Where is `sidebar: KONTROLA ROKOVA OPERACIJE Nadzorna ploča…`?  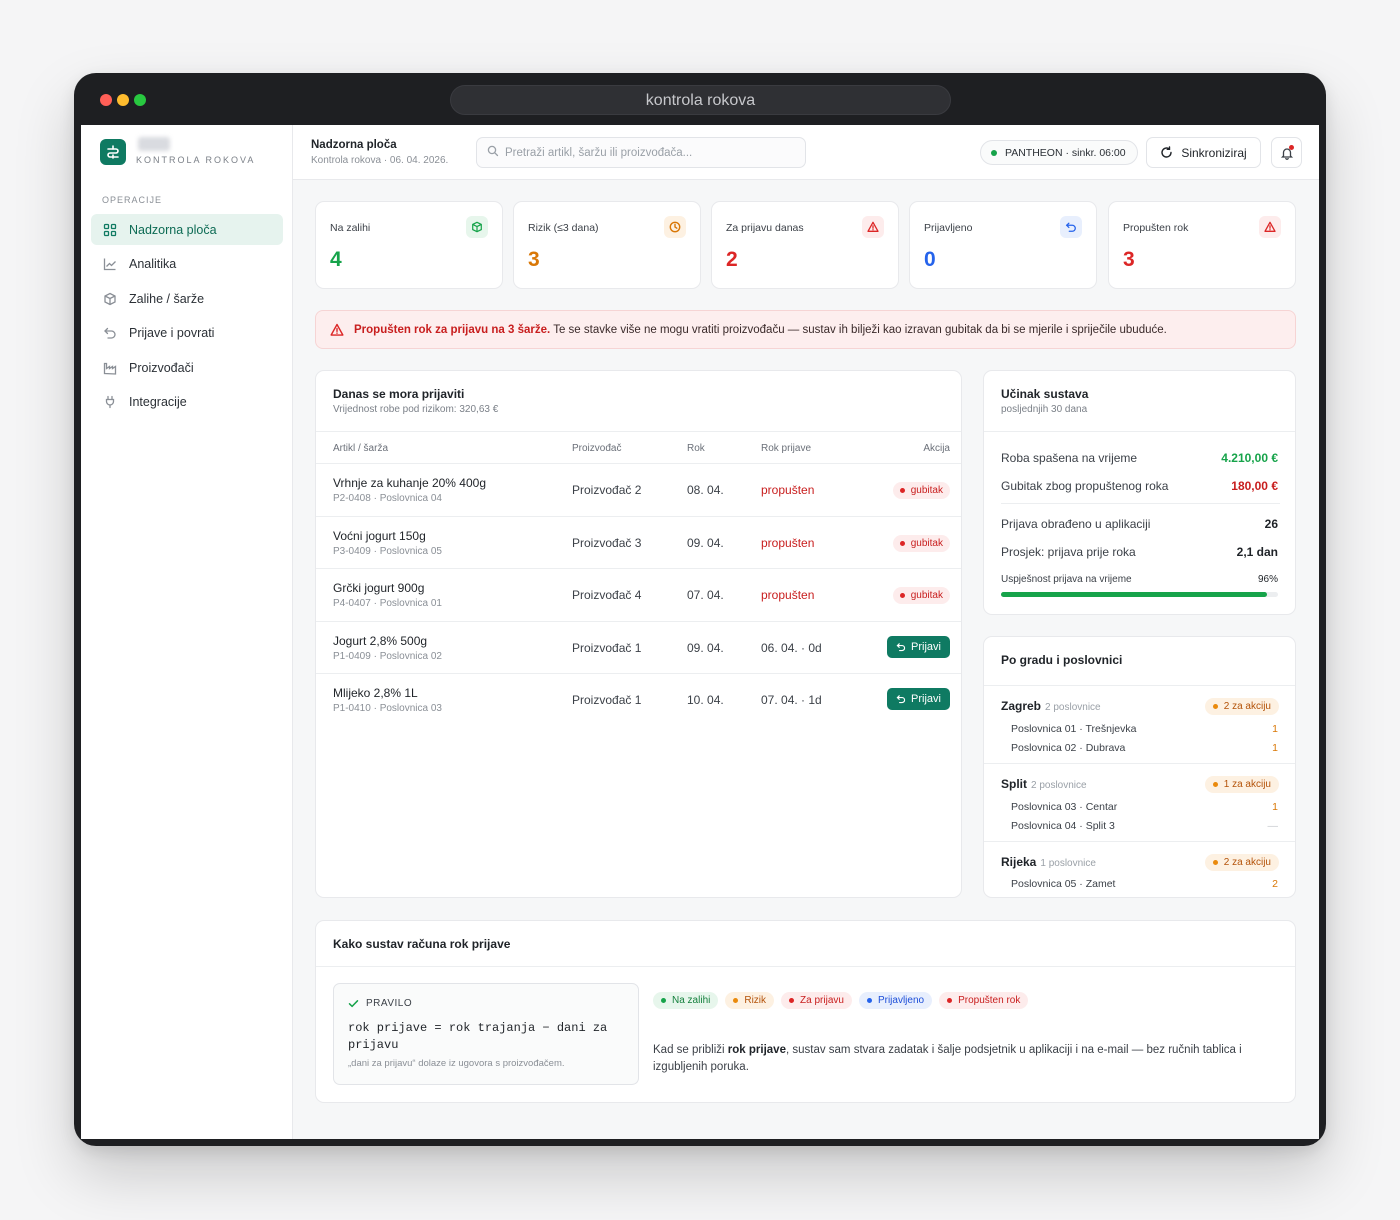 sidebar: KONTROLA ROKOVA OPERACIJE Nadzorna ploča… is located at coordinates (187, 632).